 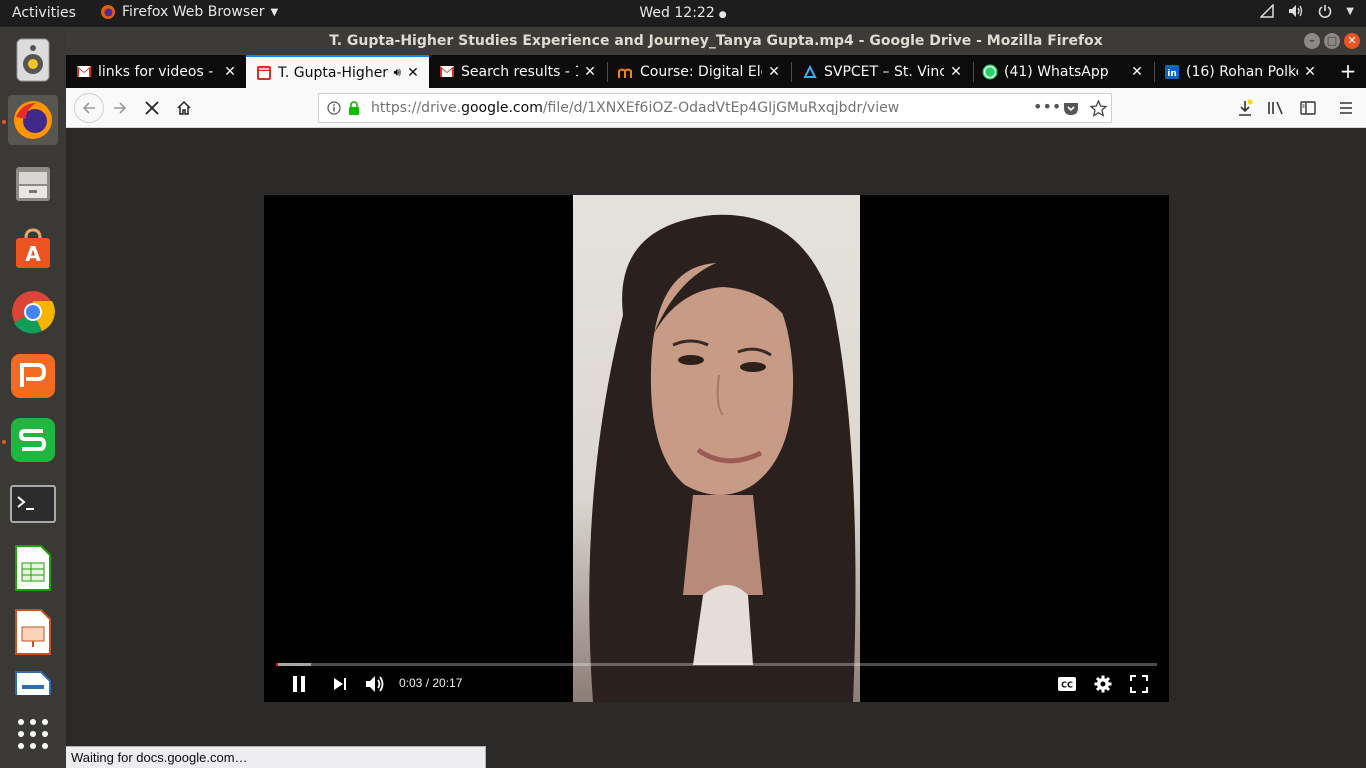 I want to click on minimize-button: –, so click(x=1312, y=41).